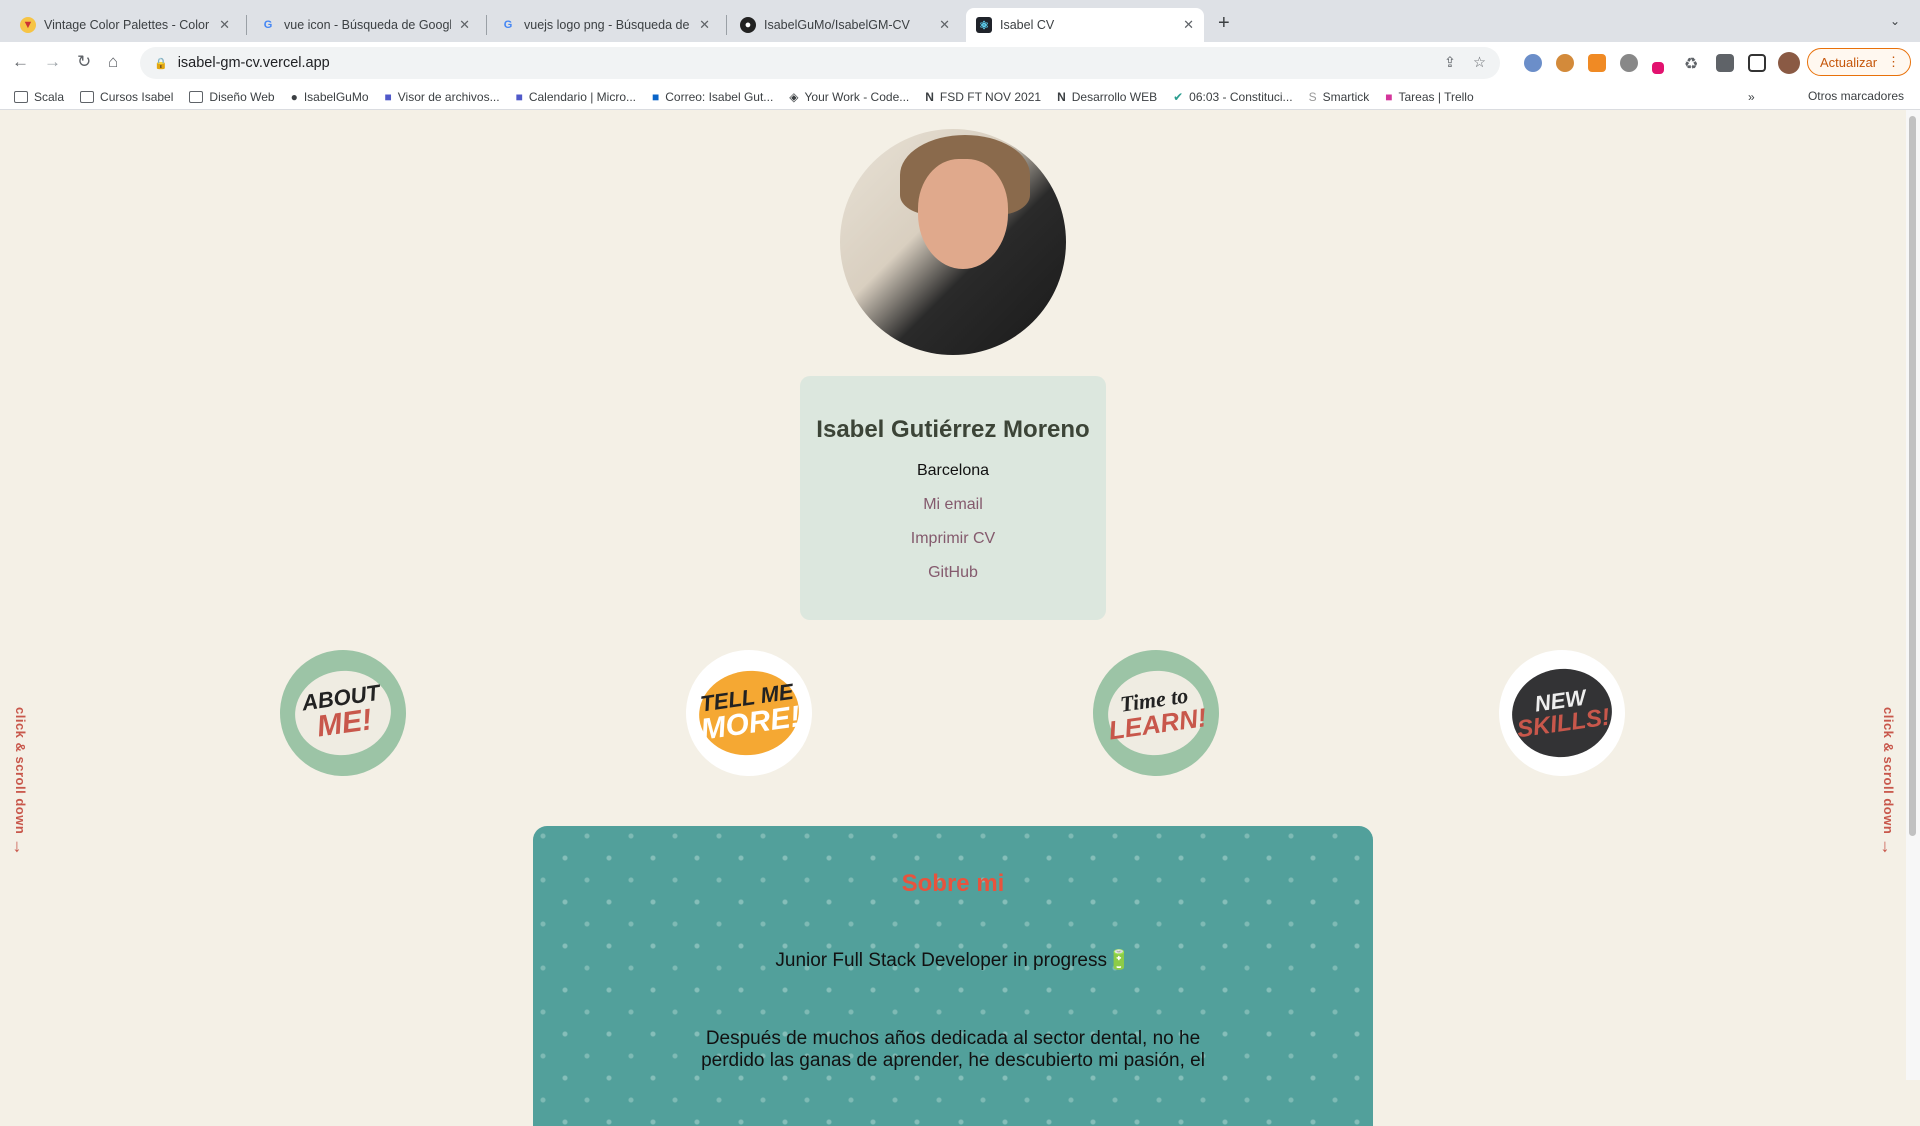 The image size is (1920, 1126). I want to click on about-me-button: ABOUT ME!, so click(343, 713).